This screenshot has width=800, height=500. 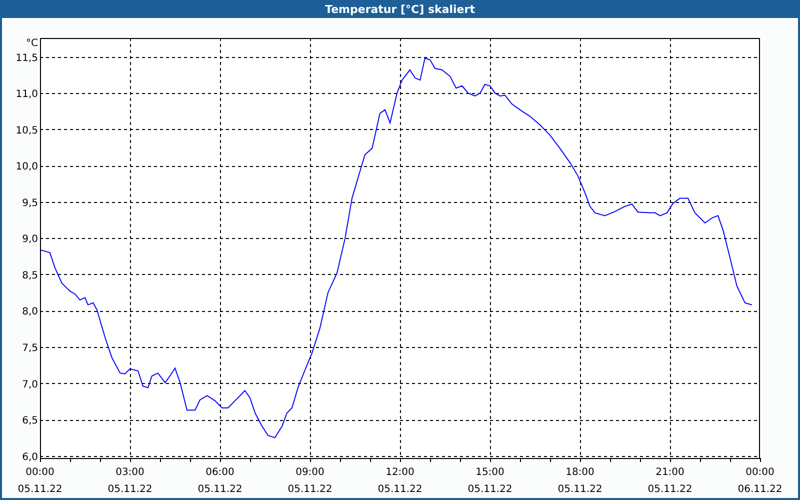 I want to click on x-tick-time: 21:00, so click(x=670, y=472).